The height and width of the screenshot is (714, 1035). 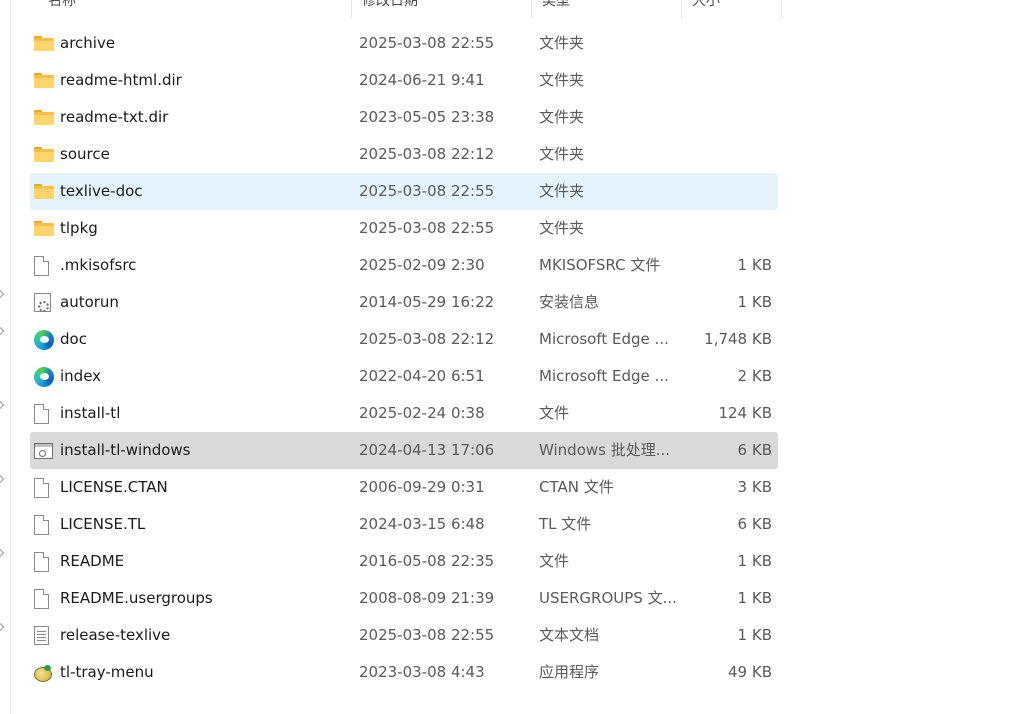 What do you see at coordinates (576, 487) in the screenshot?
I see `file-type: CTAN 文件` at bounding box center [576, 487].